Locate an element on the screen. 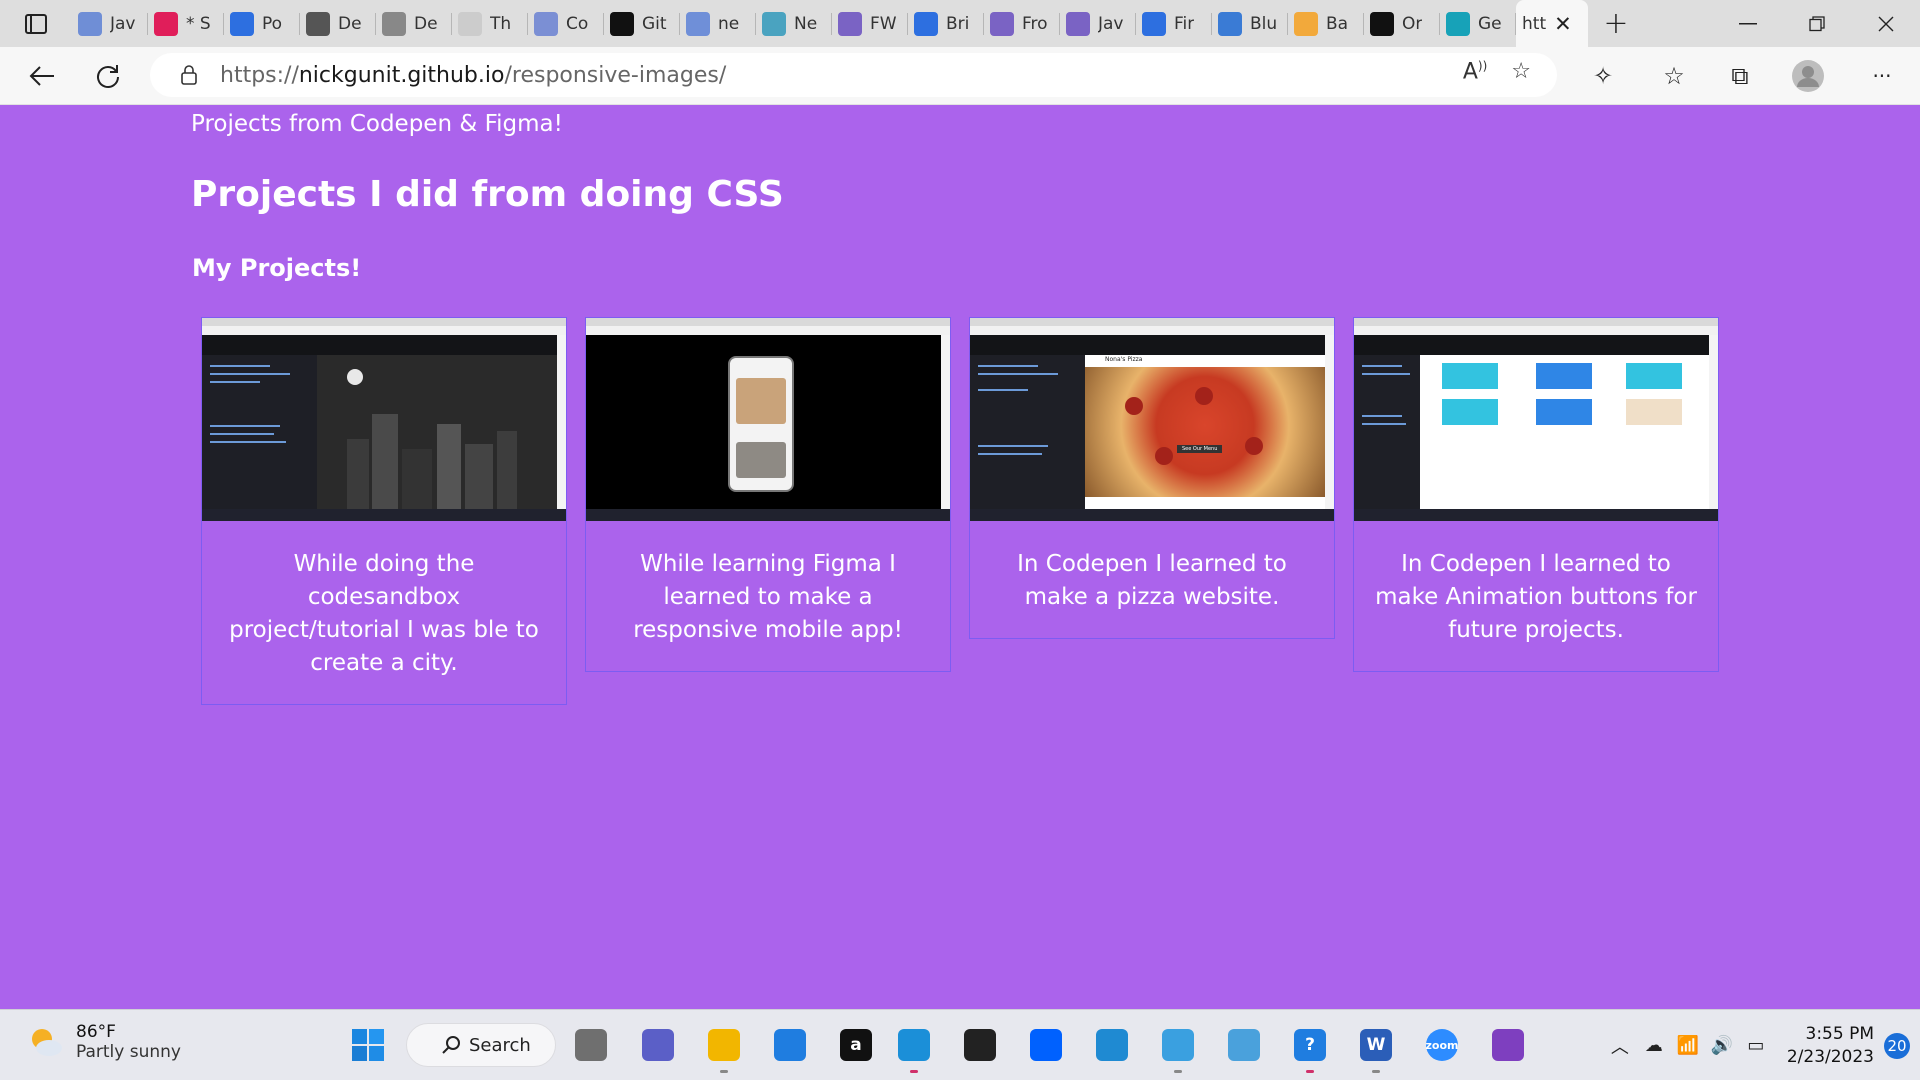  tab-actions-icon is located at coordinates (36, 23).